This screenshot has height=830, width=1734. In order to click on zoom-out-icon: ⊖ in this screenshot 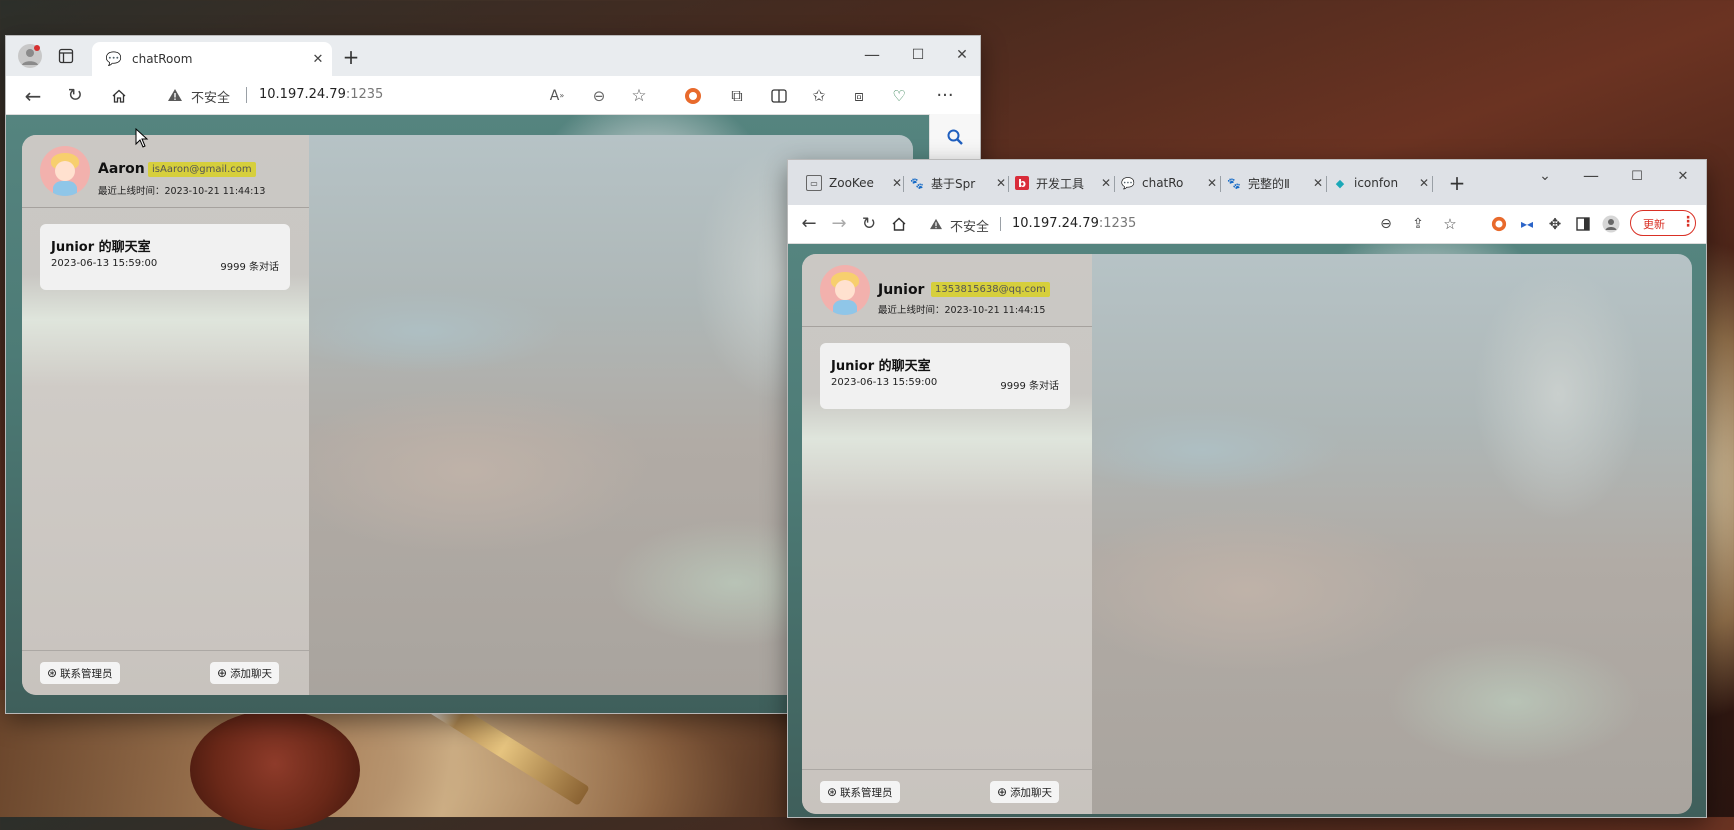, I will do `click(599, 96)`.